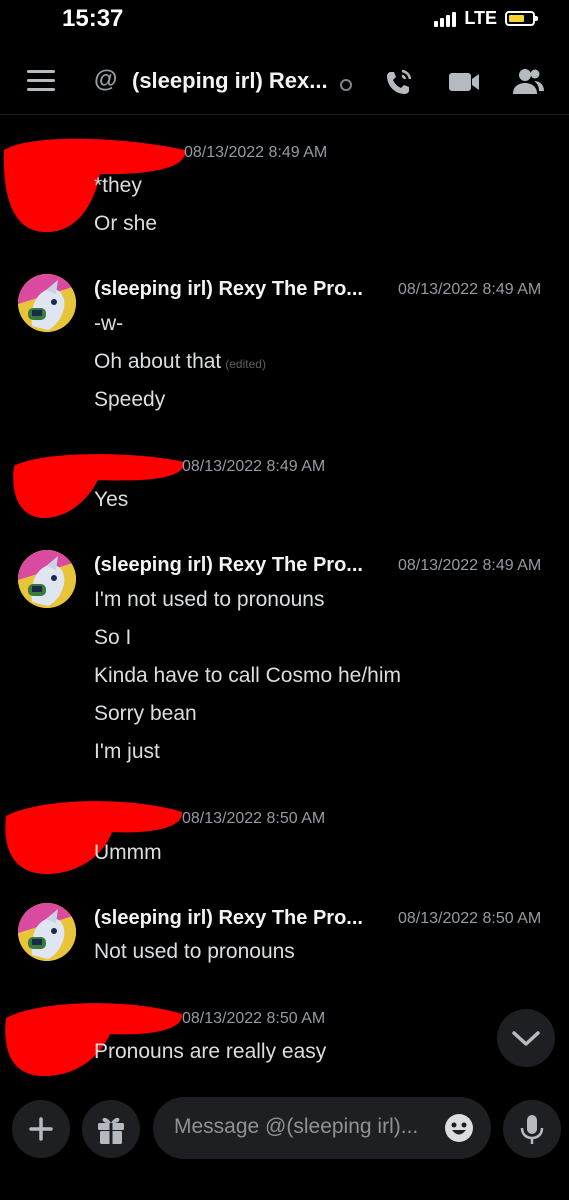  I want to click on message-text: Or she, so click(125, 224).